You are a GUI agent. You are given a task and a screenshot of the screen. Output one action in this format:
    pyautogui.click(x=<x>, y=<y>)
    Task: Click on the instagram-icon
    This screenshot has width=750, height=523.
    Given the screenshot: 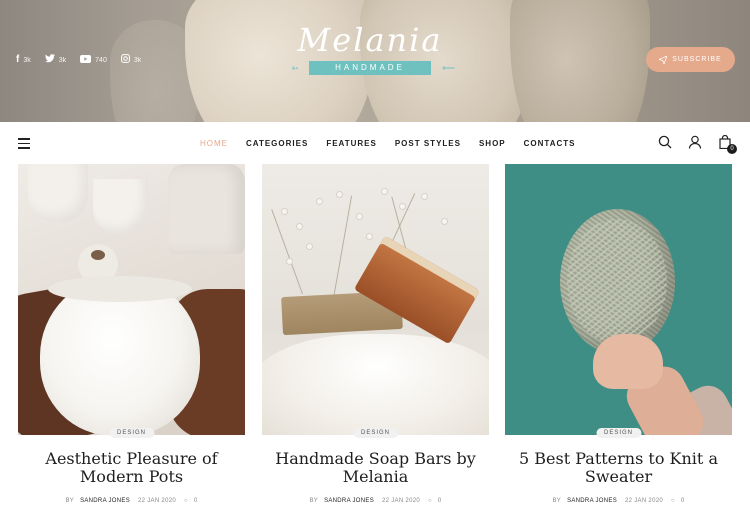 What is the action you would take?
    pyautogui.click(x=125, y=60)
    